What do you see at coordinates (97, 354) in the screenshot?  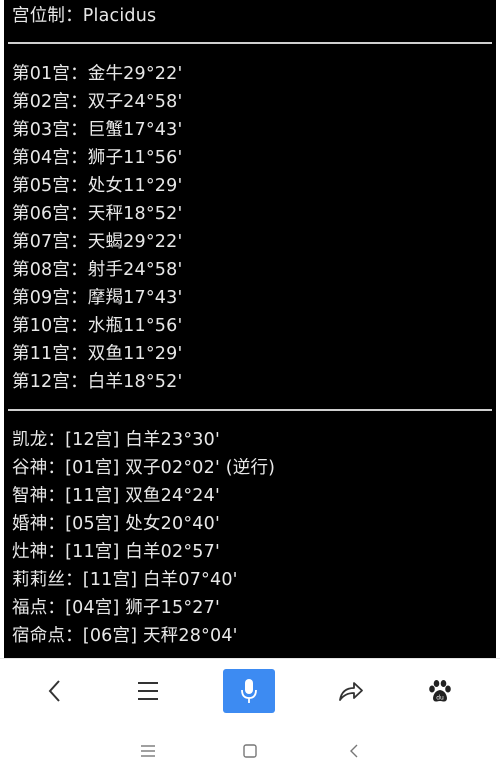 I see `house-row: 第11宫：双鱼11°29'` at bounding box center [97, 354].